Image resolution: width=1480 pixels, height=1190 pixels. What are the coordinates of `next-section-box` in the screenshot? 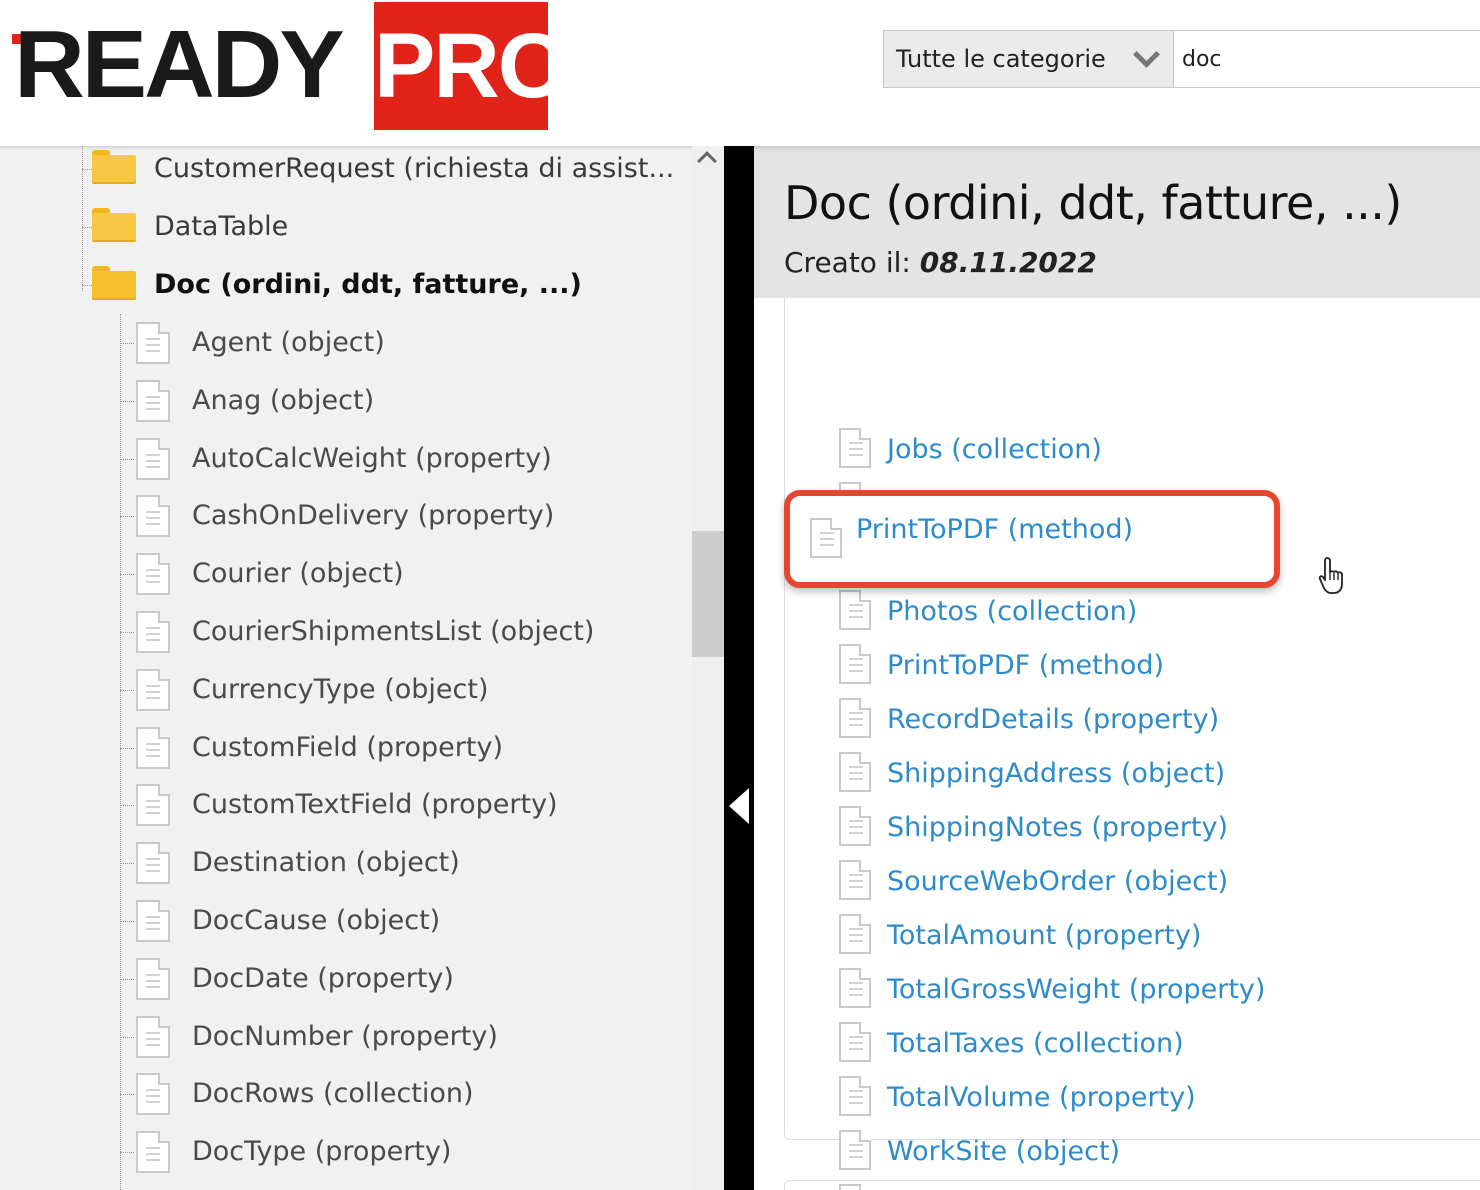 It's located at (1132, 1185).